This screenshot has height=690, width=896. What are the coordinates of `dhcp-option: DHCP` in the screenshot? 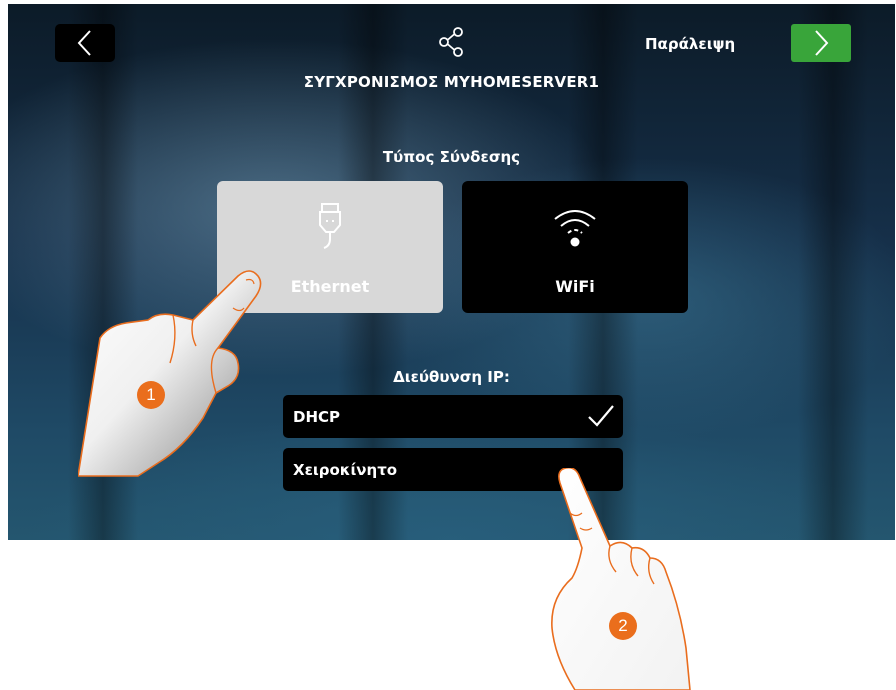 It's located at (453, 416).